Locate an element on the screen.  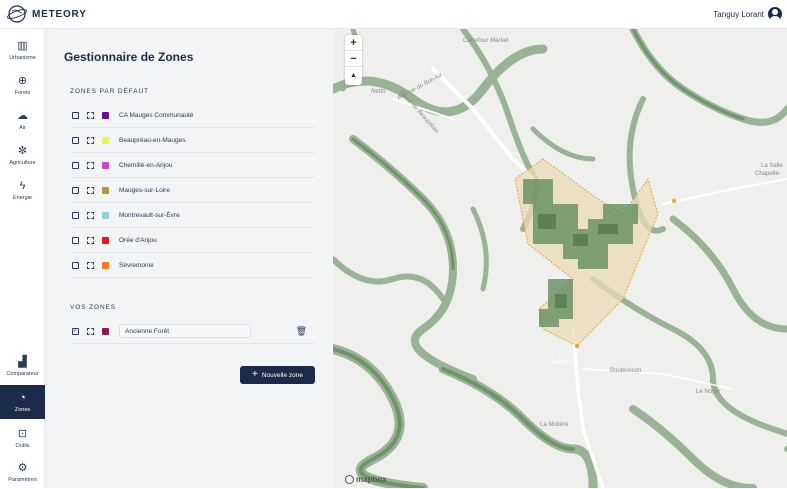
sidebar-item-zones: ◔ Zones is located at coordinates (22, 402).